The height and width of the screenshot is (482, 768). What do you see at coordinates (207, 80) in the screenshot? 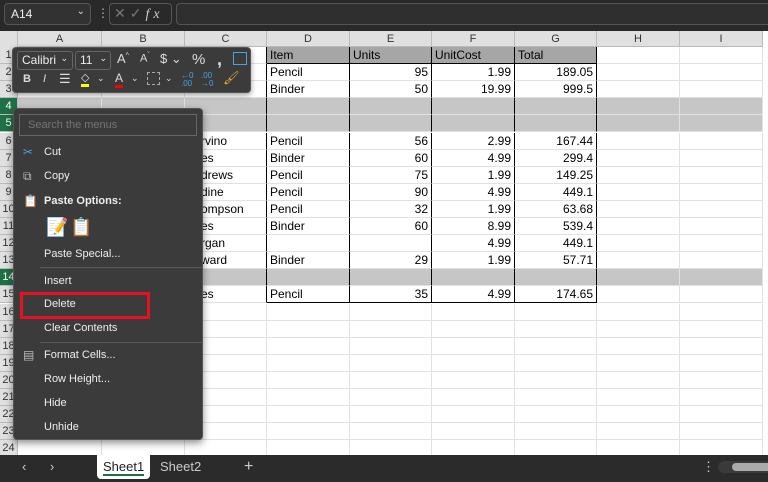
I see `decrease-decimal-icon: .00 →0` at bounding box center [207, 80].